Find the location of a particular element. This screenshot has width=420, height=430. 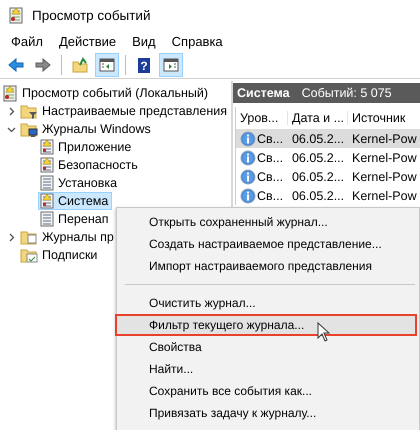

menu-item: Вид is located at coordinates (144, 41).